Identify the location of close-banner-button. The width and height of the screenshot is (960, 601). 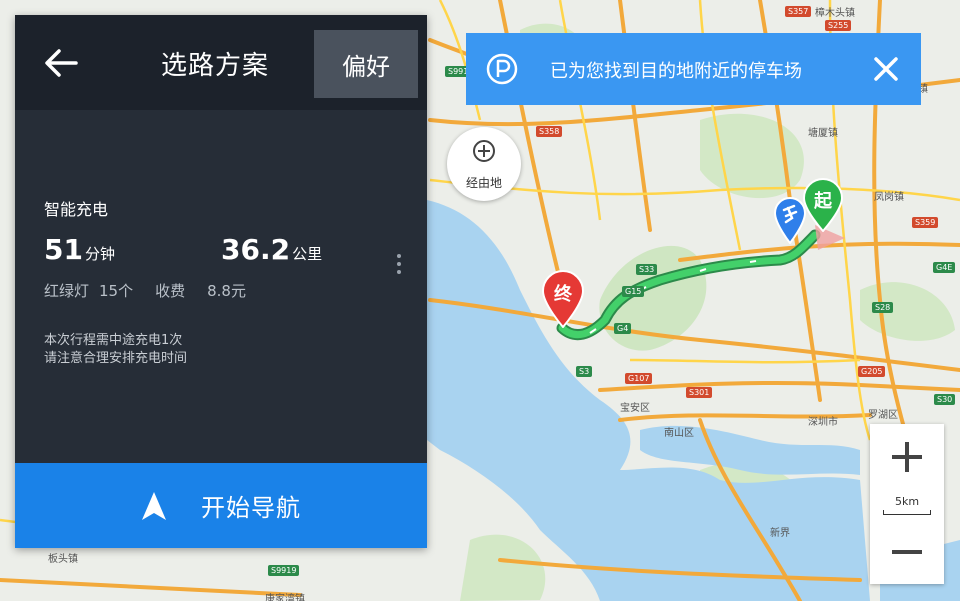
(886, 69).